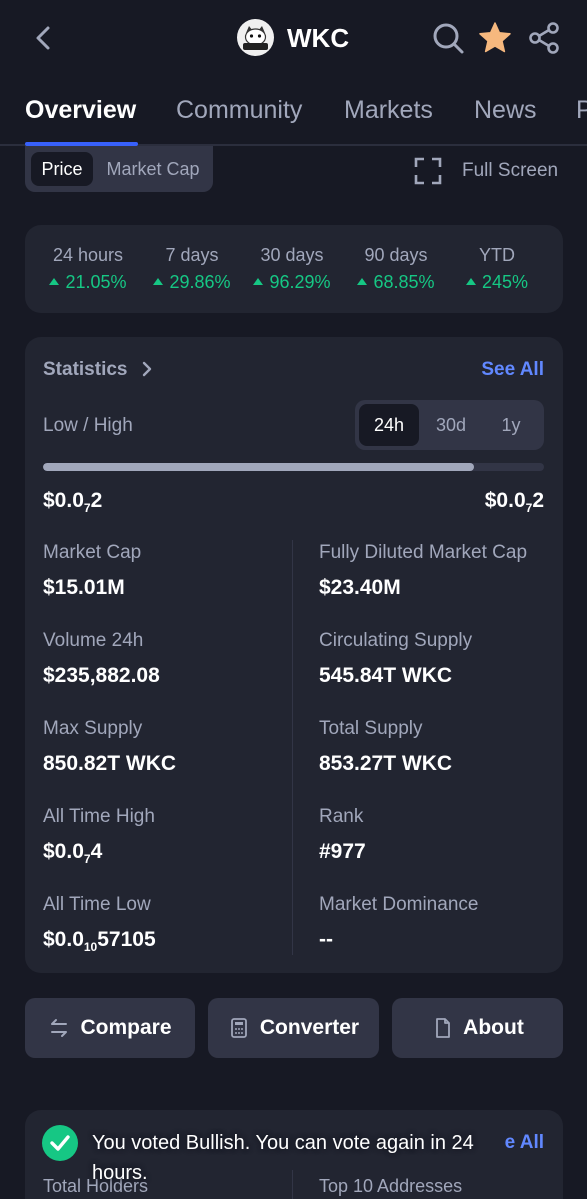 This screenshot has width=587, height=1199. Describe the element at coordinates (99, 836) in the screenshot. I see `metric-all-time-high: All Time High $0.074` at that location.